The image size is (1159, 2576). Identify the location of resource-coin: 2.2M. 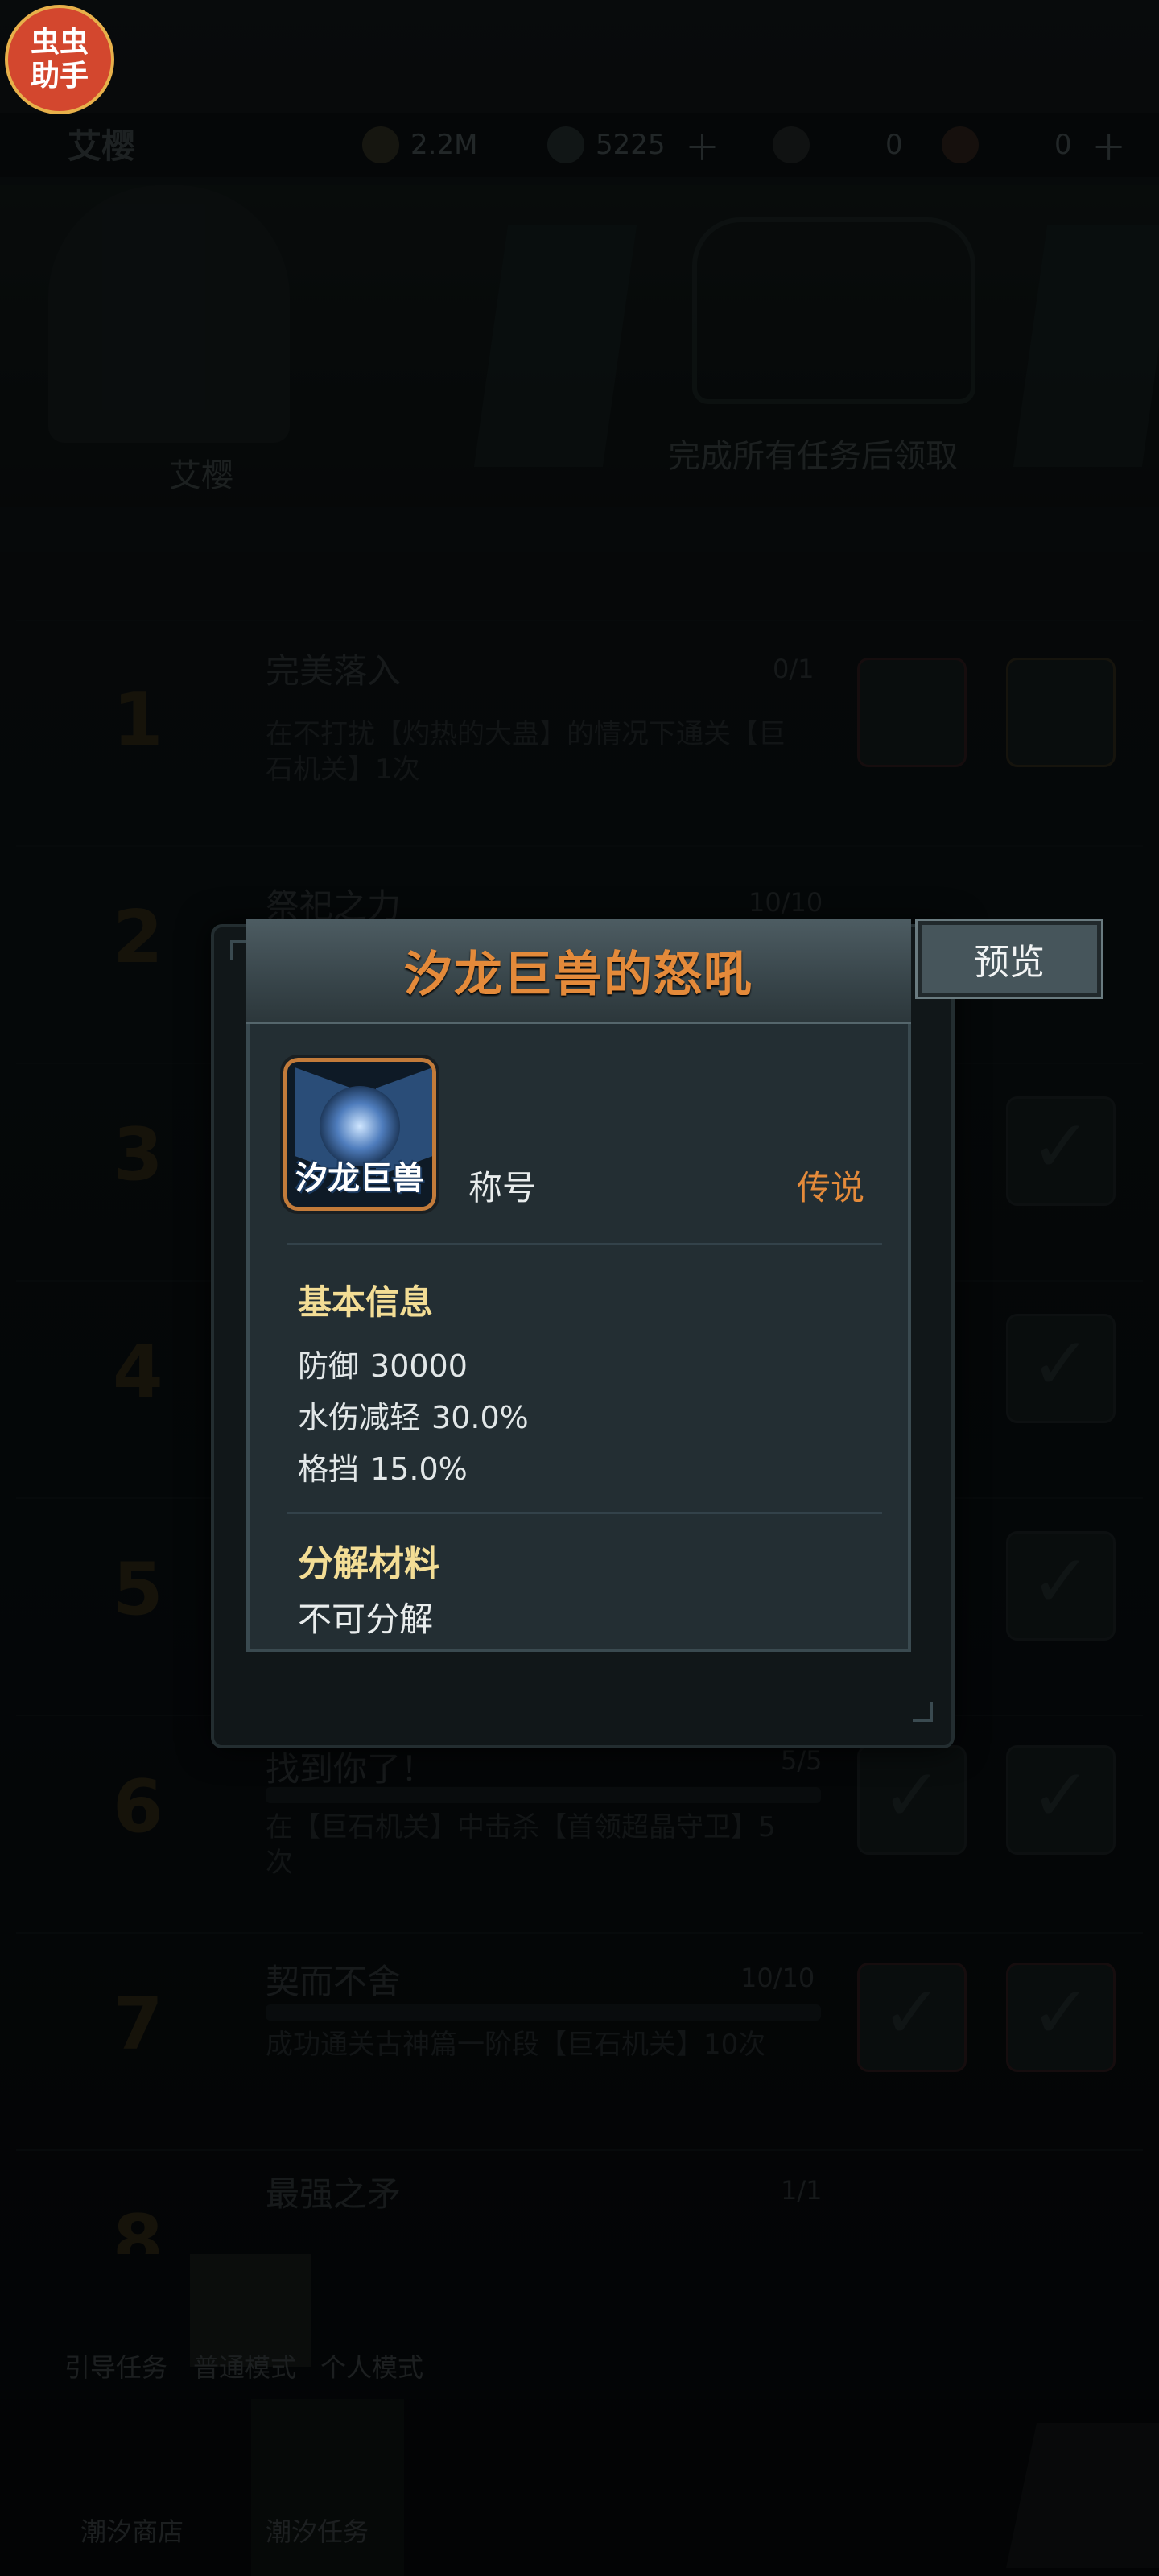
(420, 145).